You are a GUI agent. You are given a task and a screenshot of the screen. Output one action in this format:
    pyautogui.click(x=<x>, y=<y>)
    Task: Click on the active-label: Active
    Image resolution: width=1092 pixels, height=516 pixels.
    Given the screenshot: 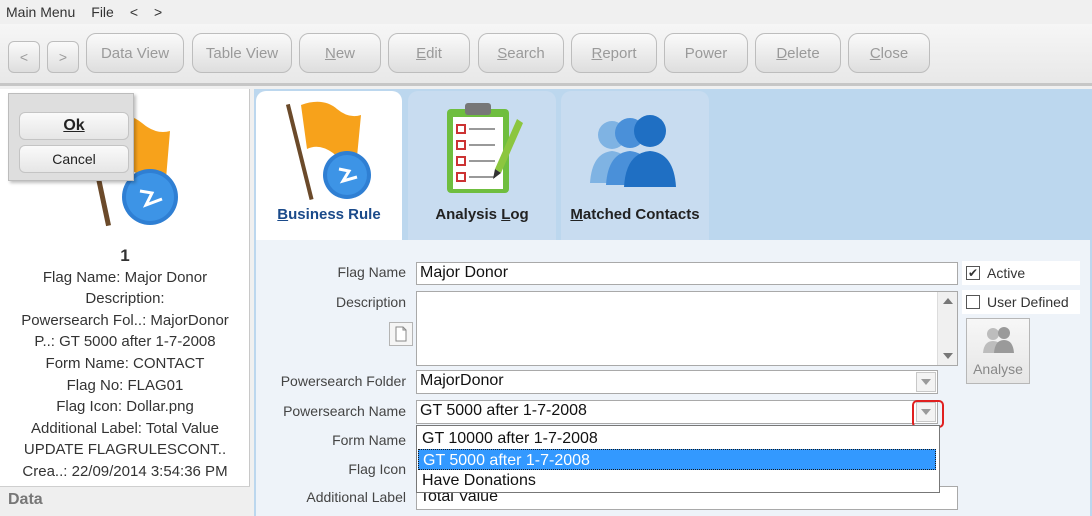 What is the action you would take?
    pyautogui.click(x=1006, y=273)
    